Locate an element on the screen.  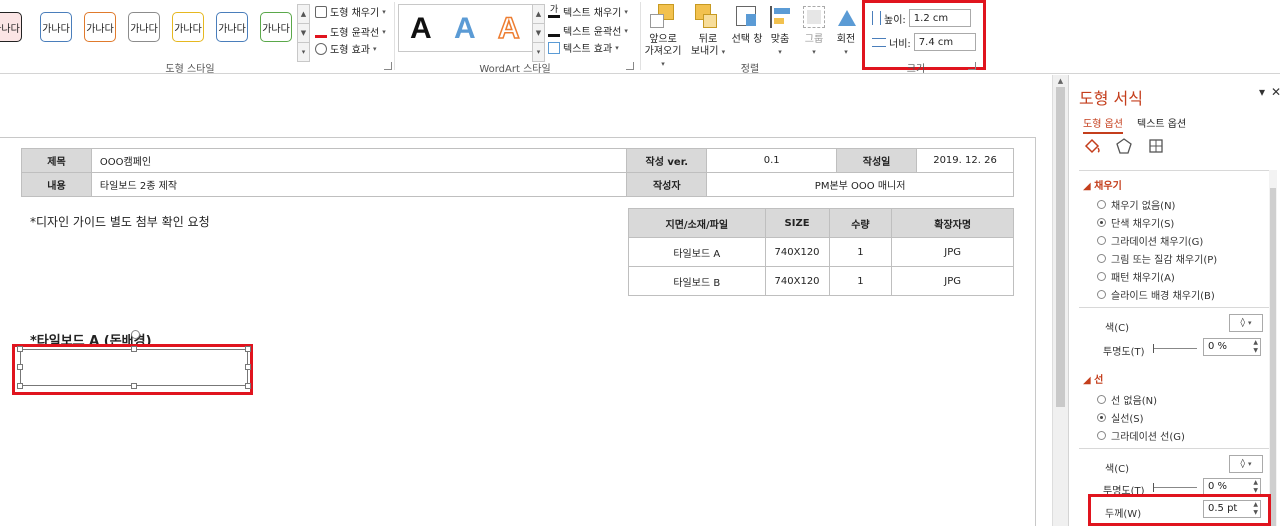
line-color-picker: ◊ ▾ is located at coordinates (1246, 464).